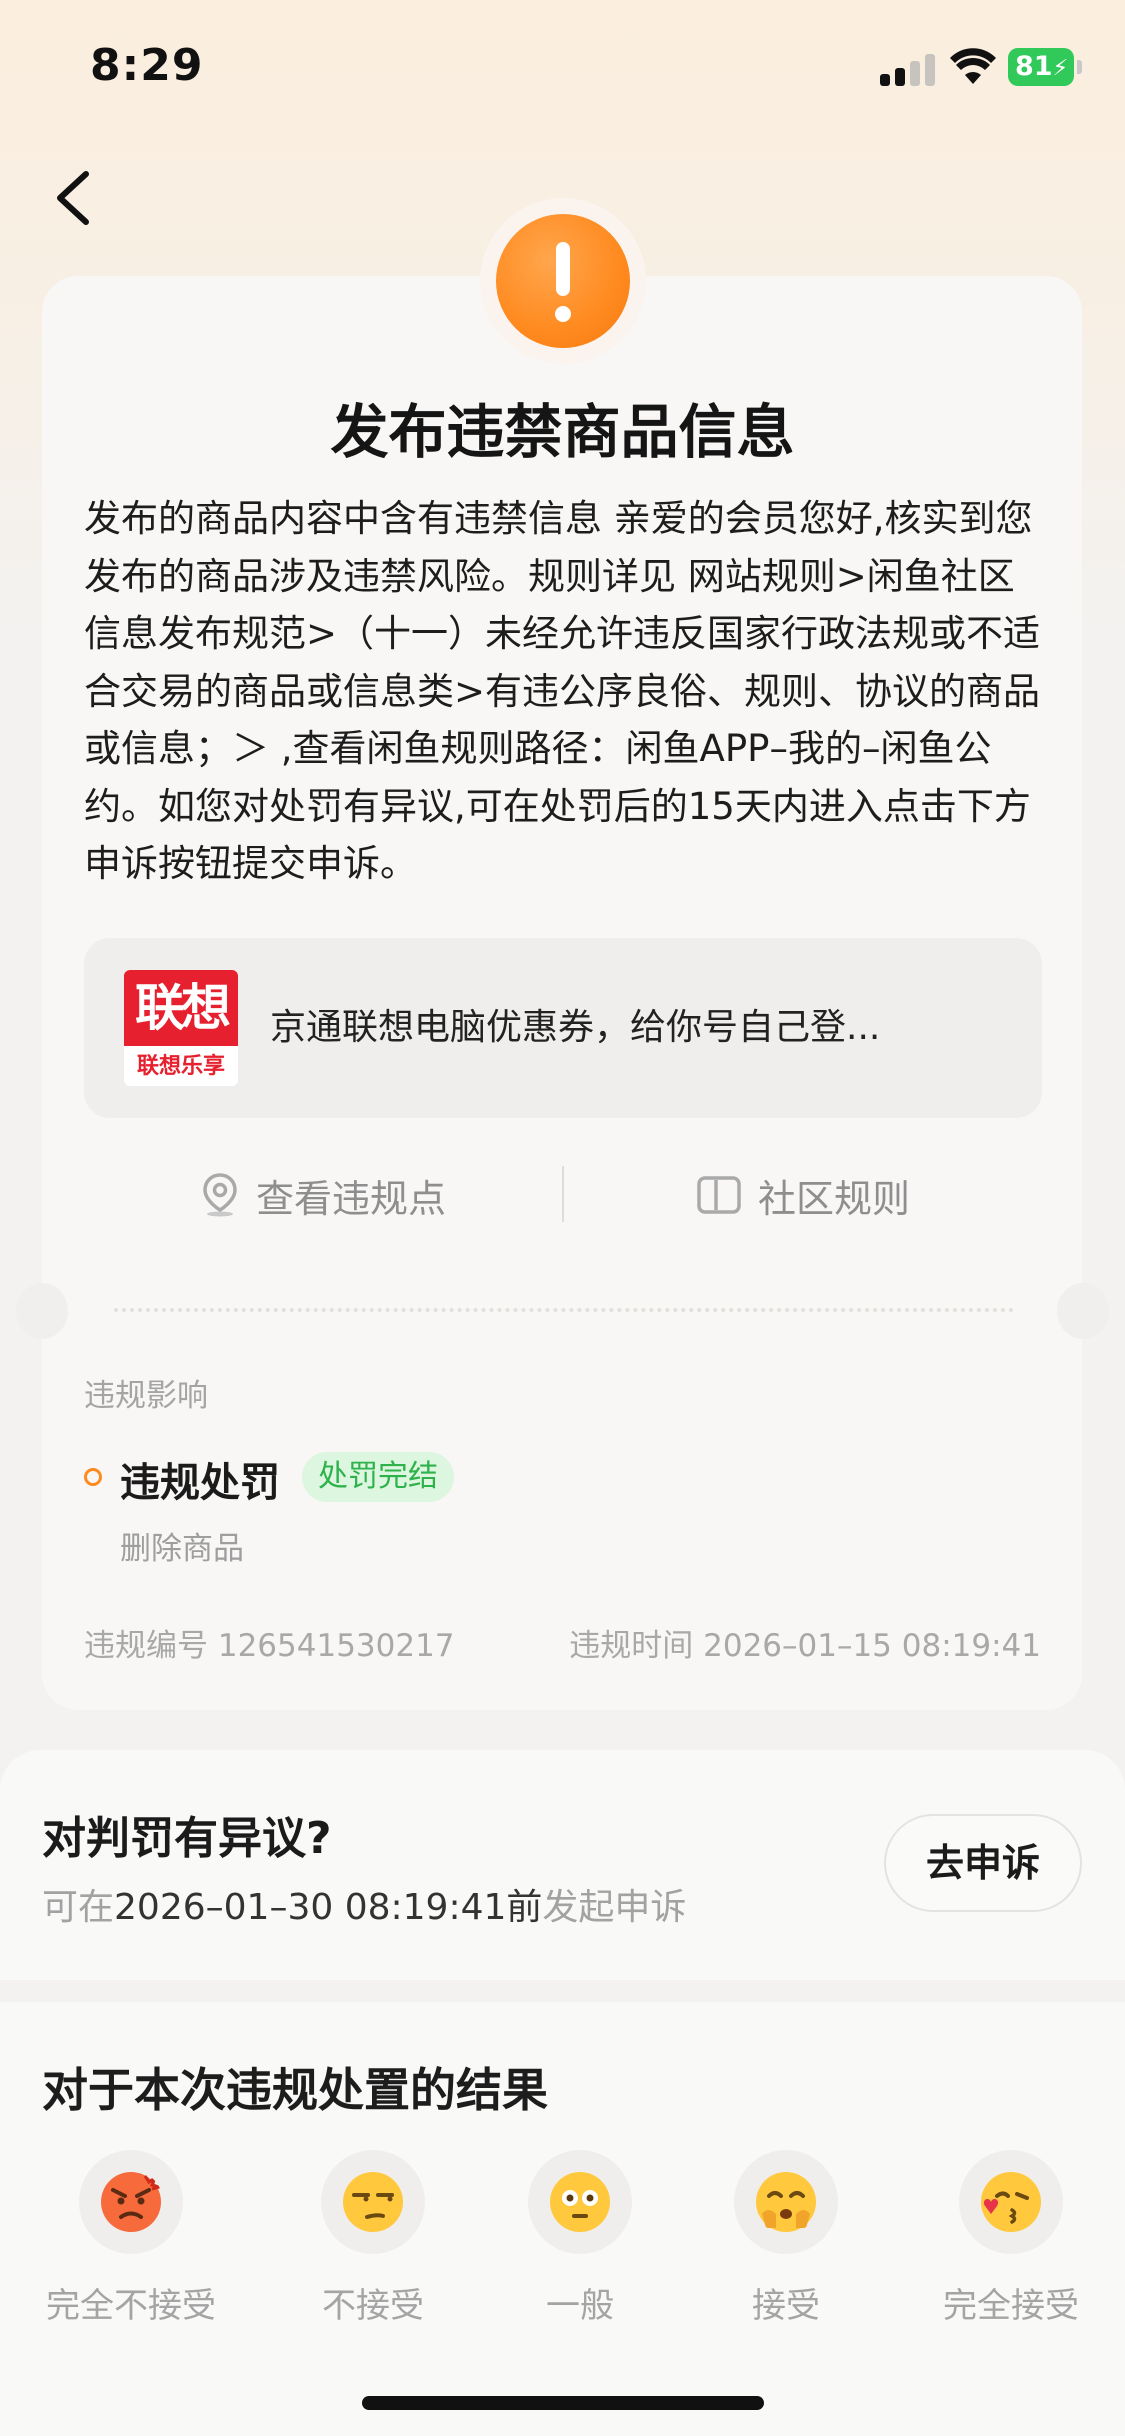 The image size is (1125, 2436). I want to click on feedback-option-accept: 接受, so click(786, 2240).